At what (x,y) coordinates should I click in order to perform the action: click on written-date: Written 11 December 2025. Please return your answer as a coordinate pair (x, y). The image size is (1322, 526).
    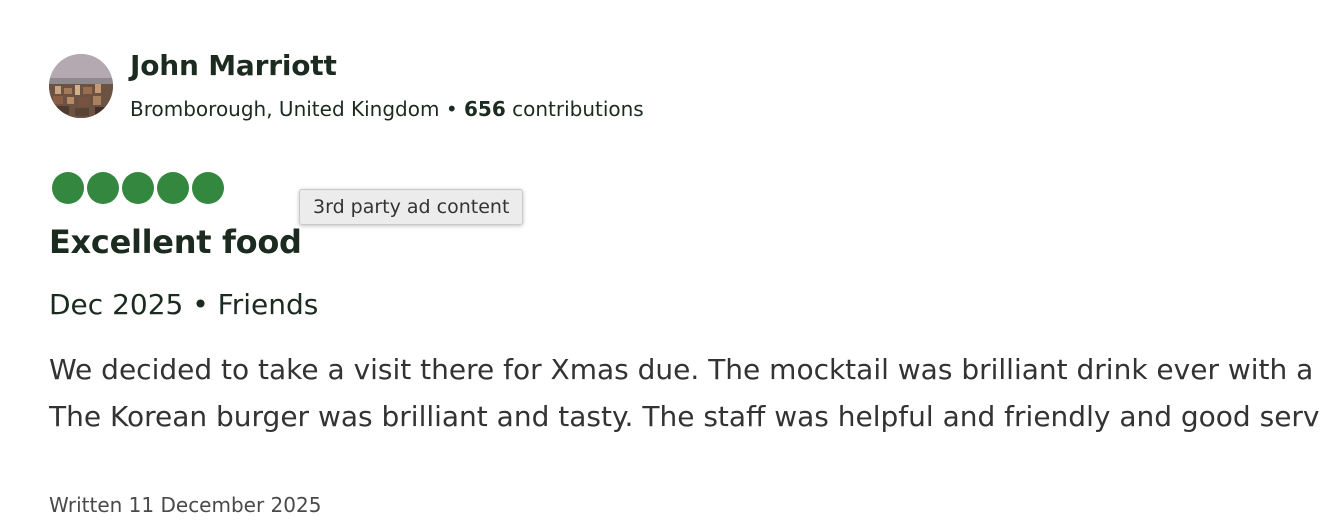
    Looking at the image, I should click on (185, 505).